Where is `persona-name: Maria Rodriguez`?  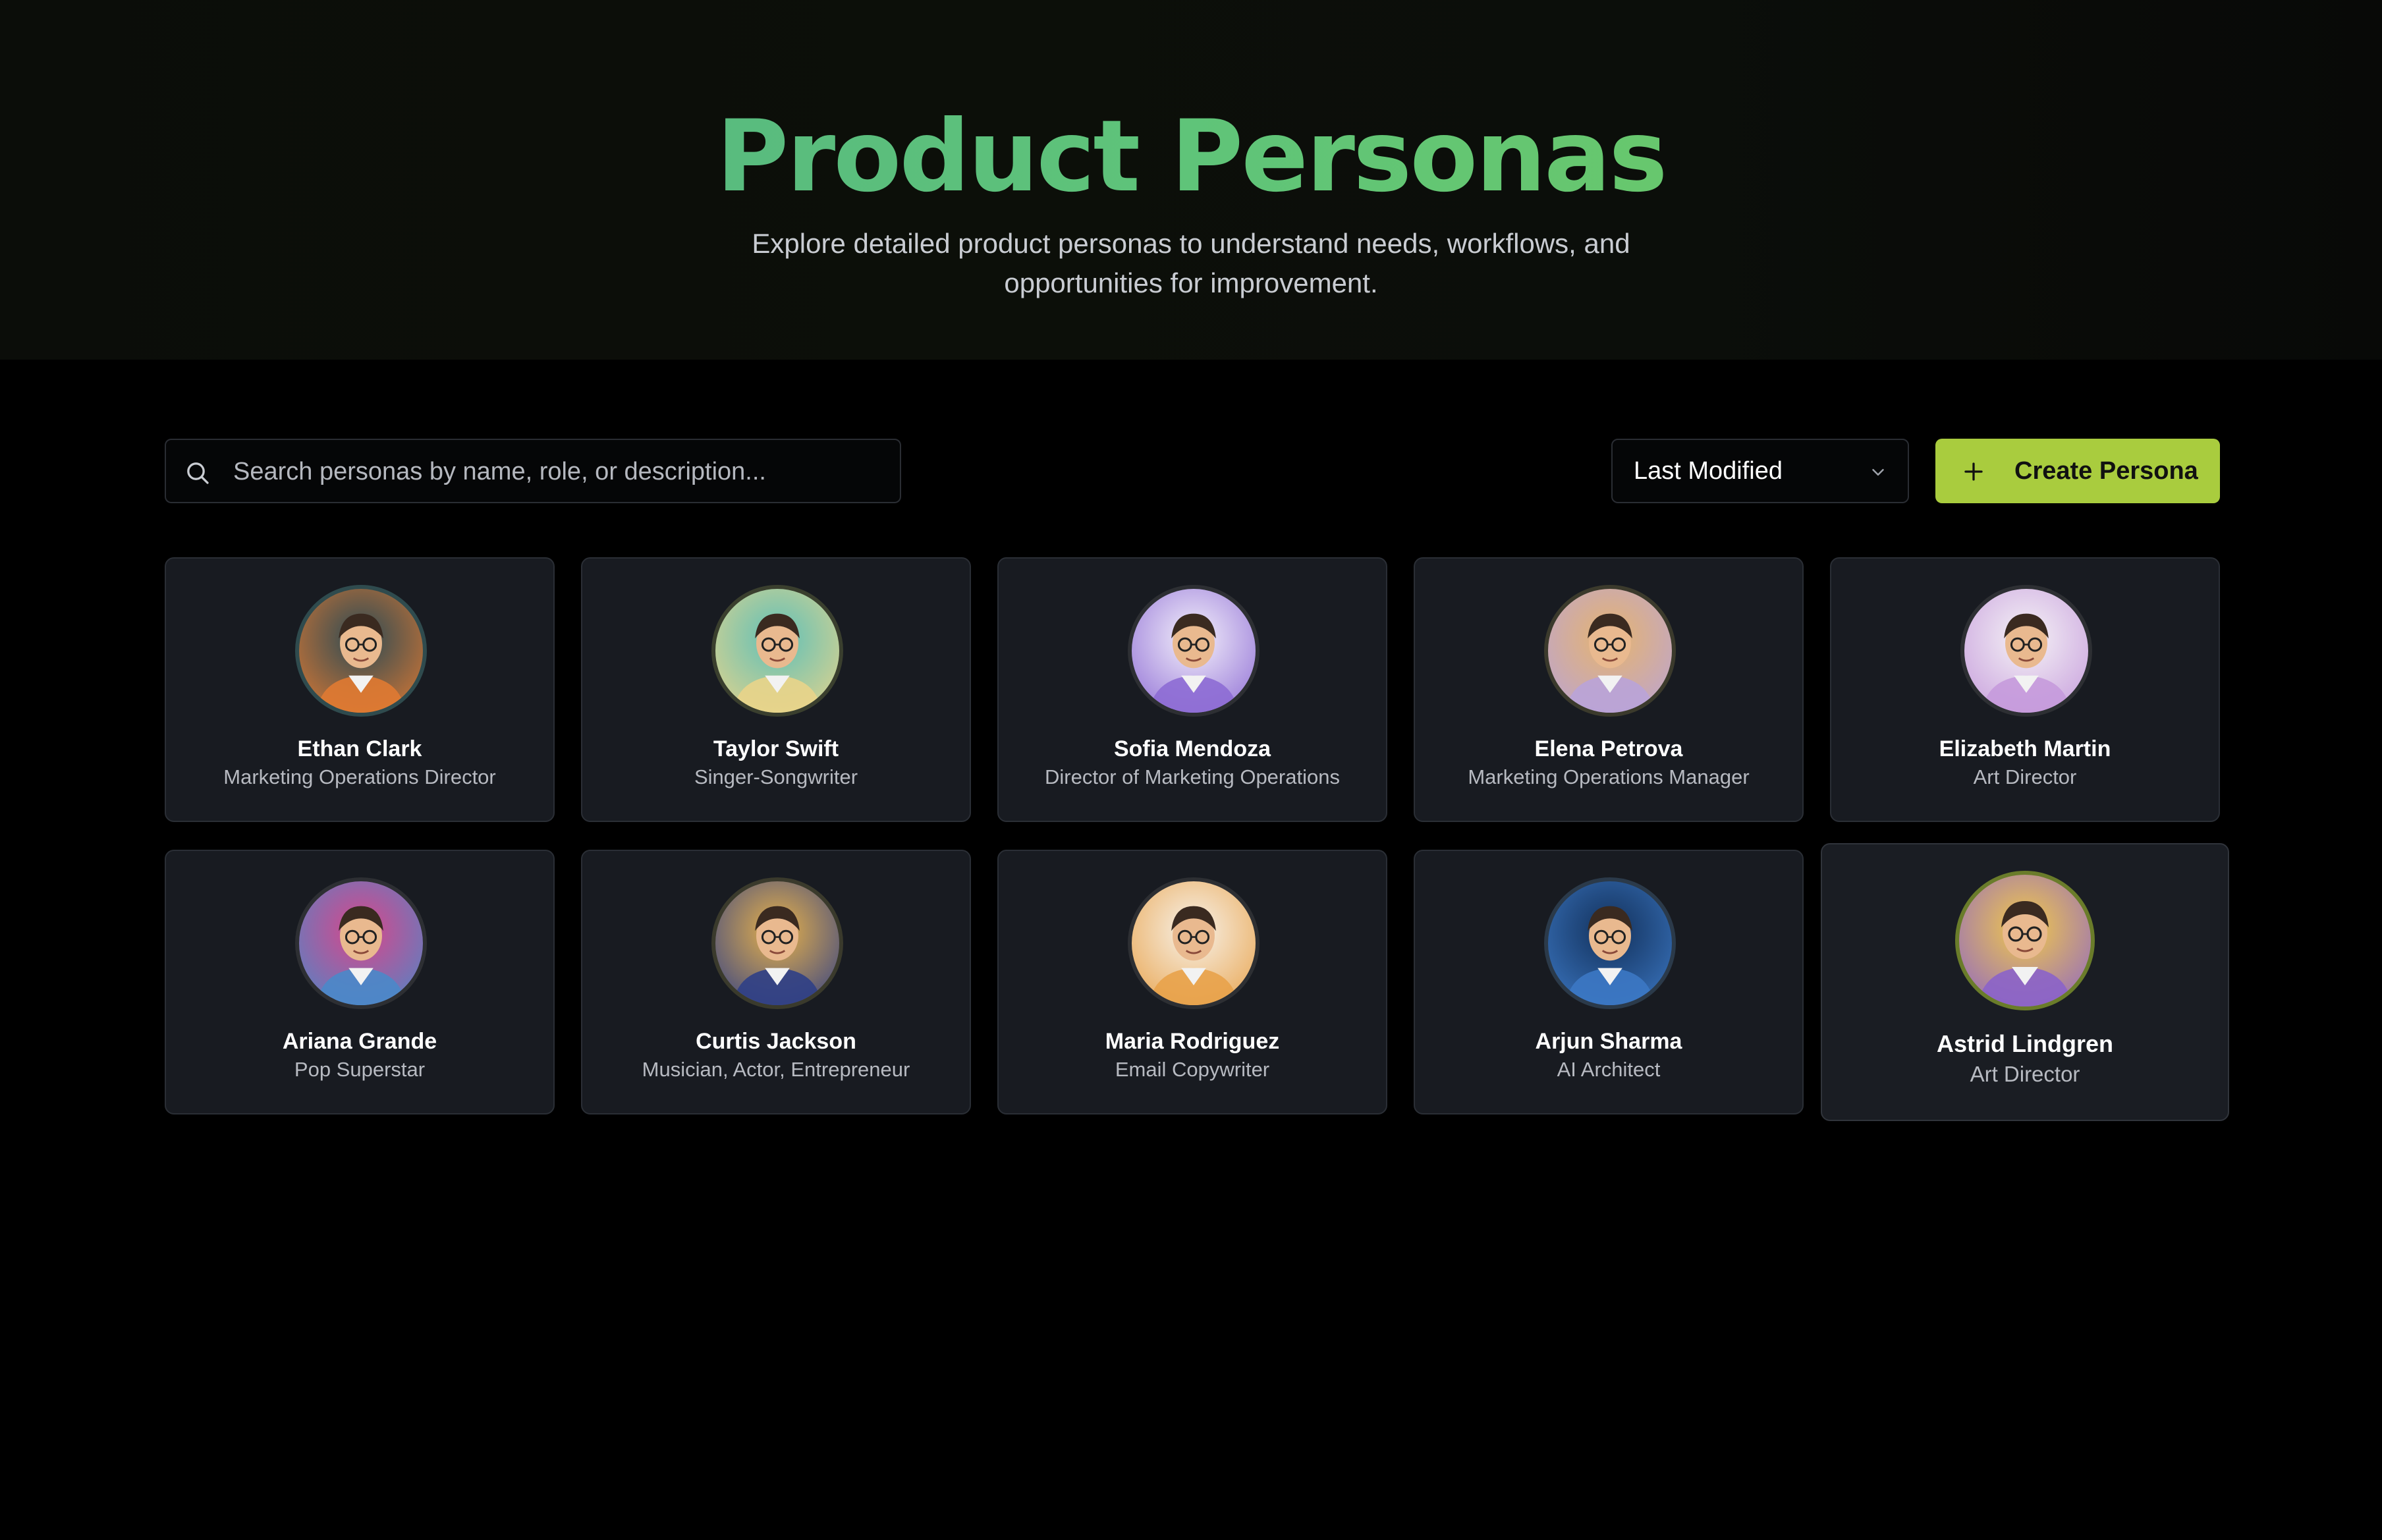
persona-name: Maria Rodriguez is located at coordinates (1192, 1041).